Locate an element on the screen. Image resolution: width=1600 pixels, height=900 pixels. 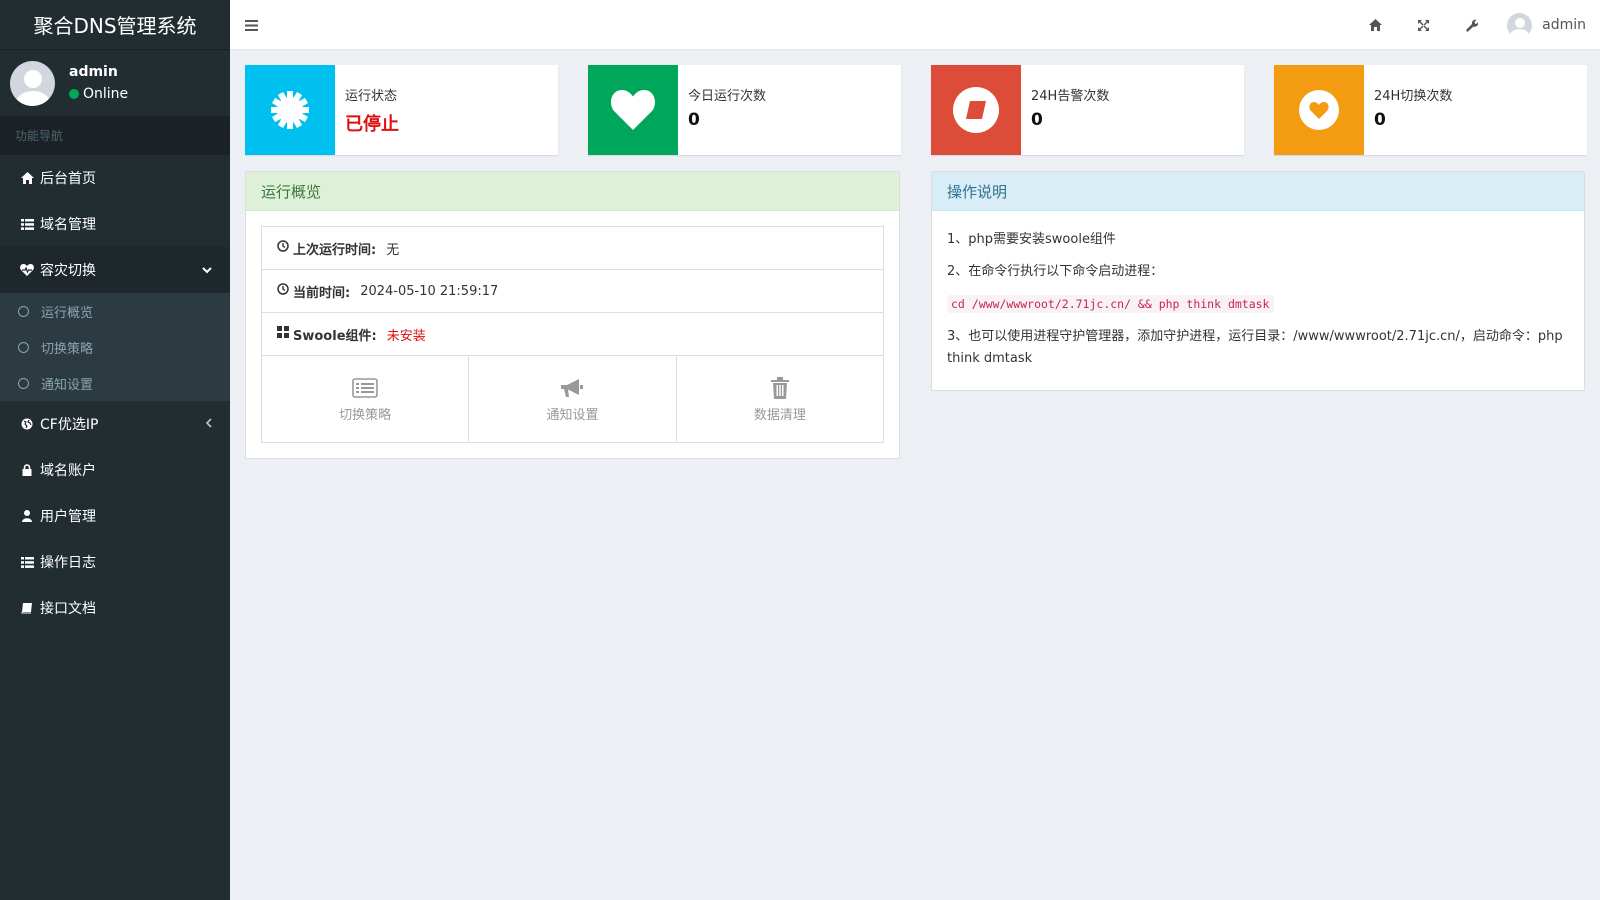
sidebar-subitem-label: 通知设置 is located at coordinates (67, 385).